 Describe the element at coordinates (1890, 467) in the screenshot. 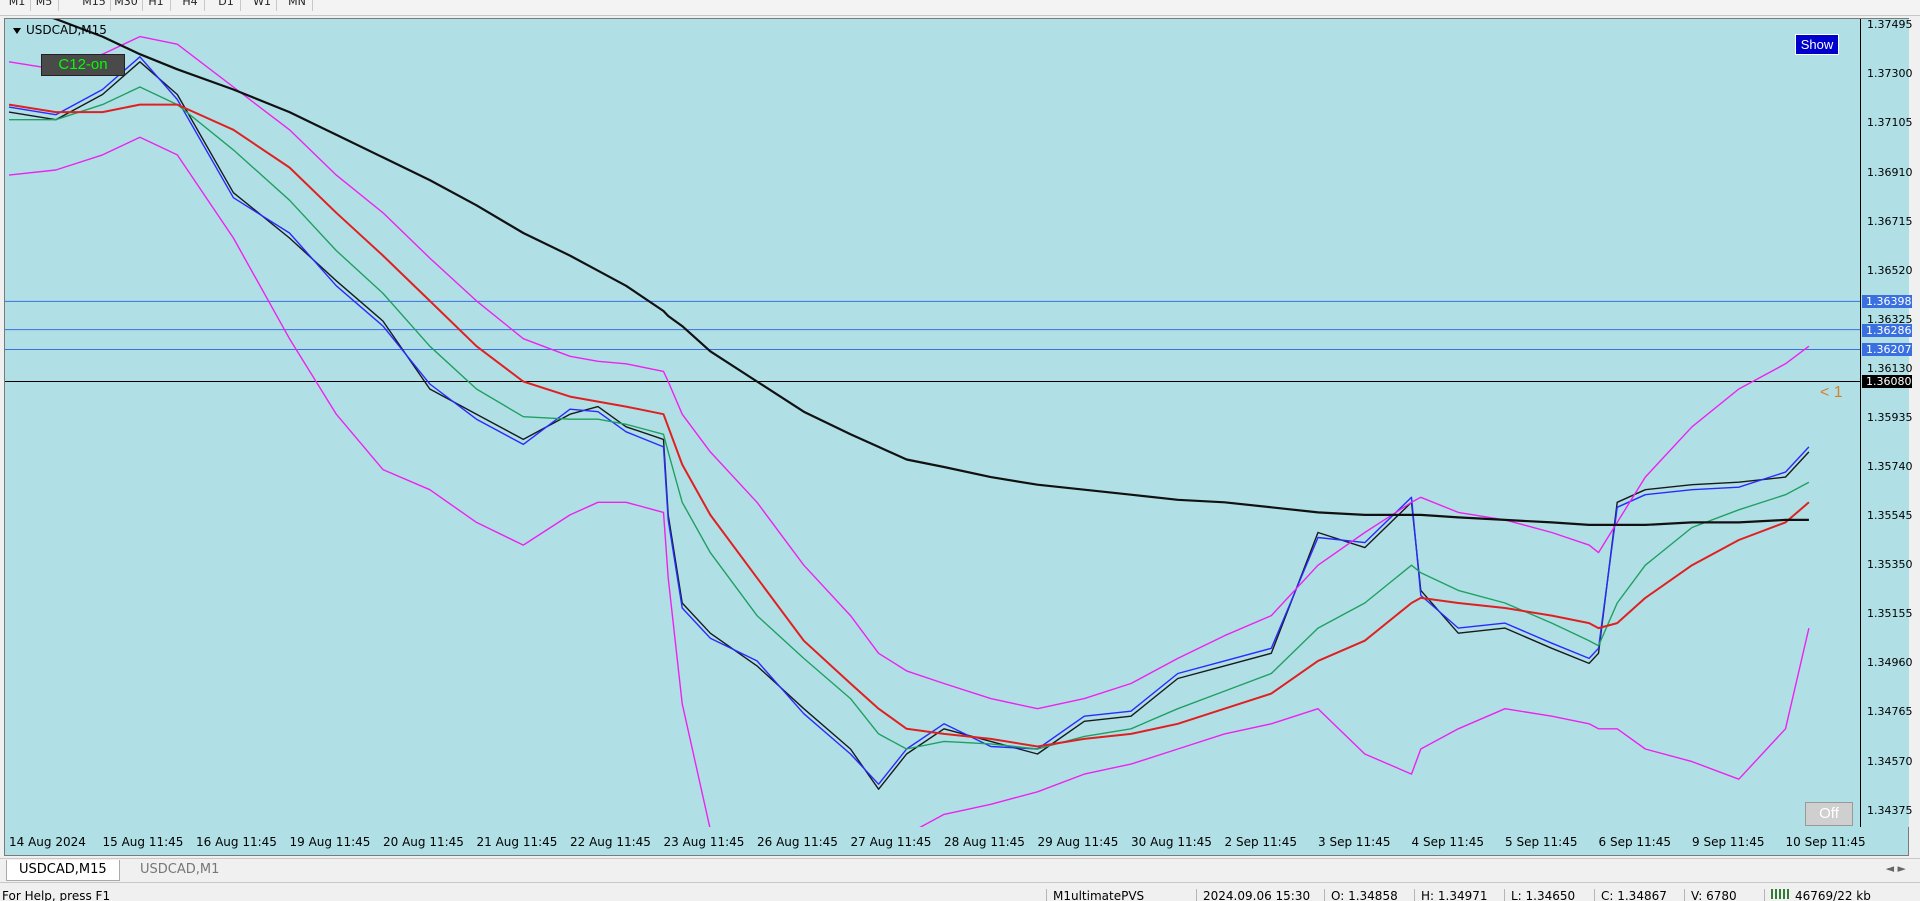

I see `price-tick-label: 1.35740` at that location.